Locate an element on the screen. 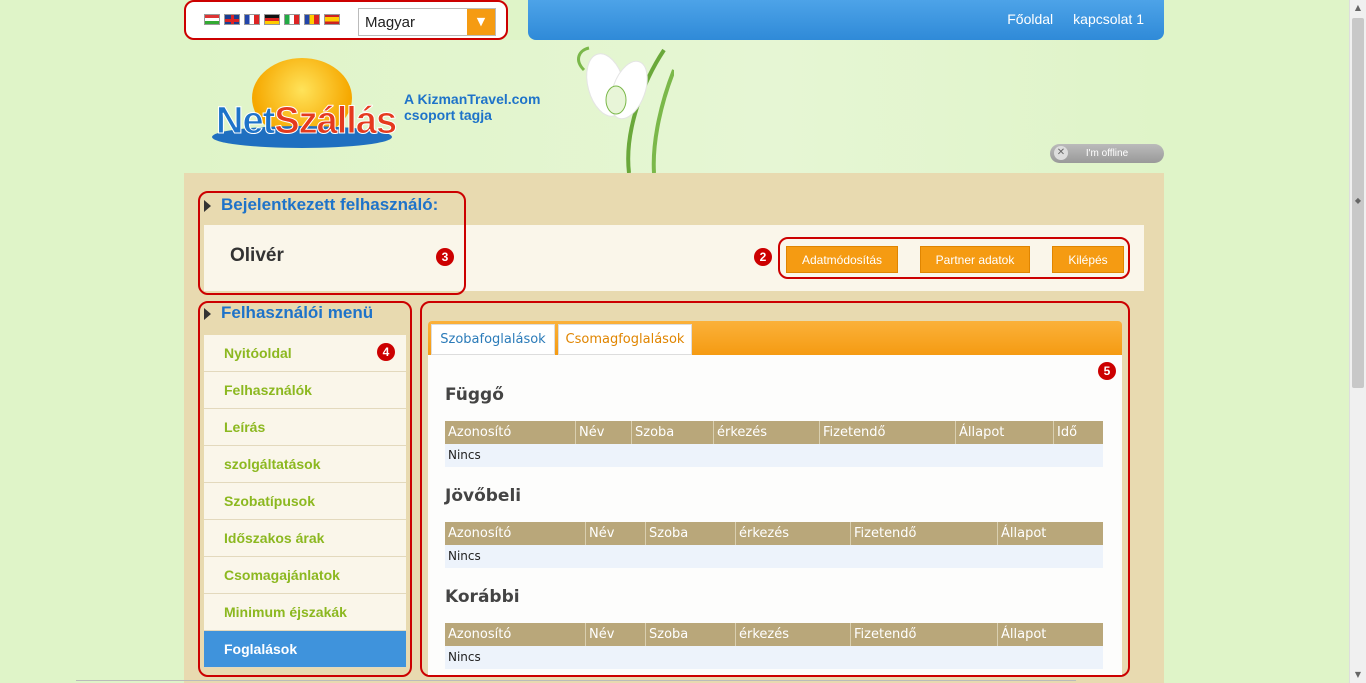 Image resolution: width=1366 pixels, height=683 pixels. flag-fr-icon is located at coordinates (252, 19).